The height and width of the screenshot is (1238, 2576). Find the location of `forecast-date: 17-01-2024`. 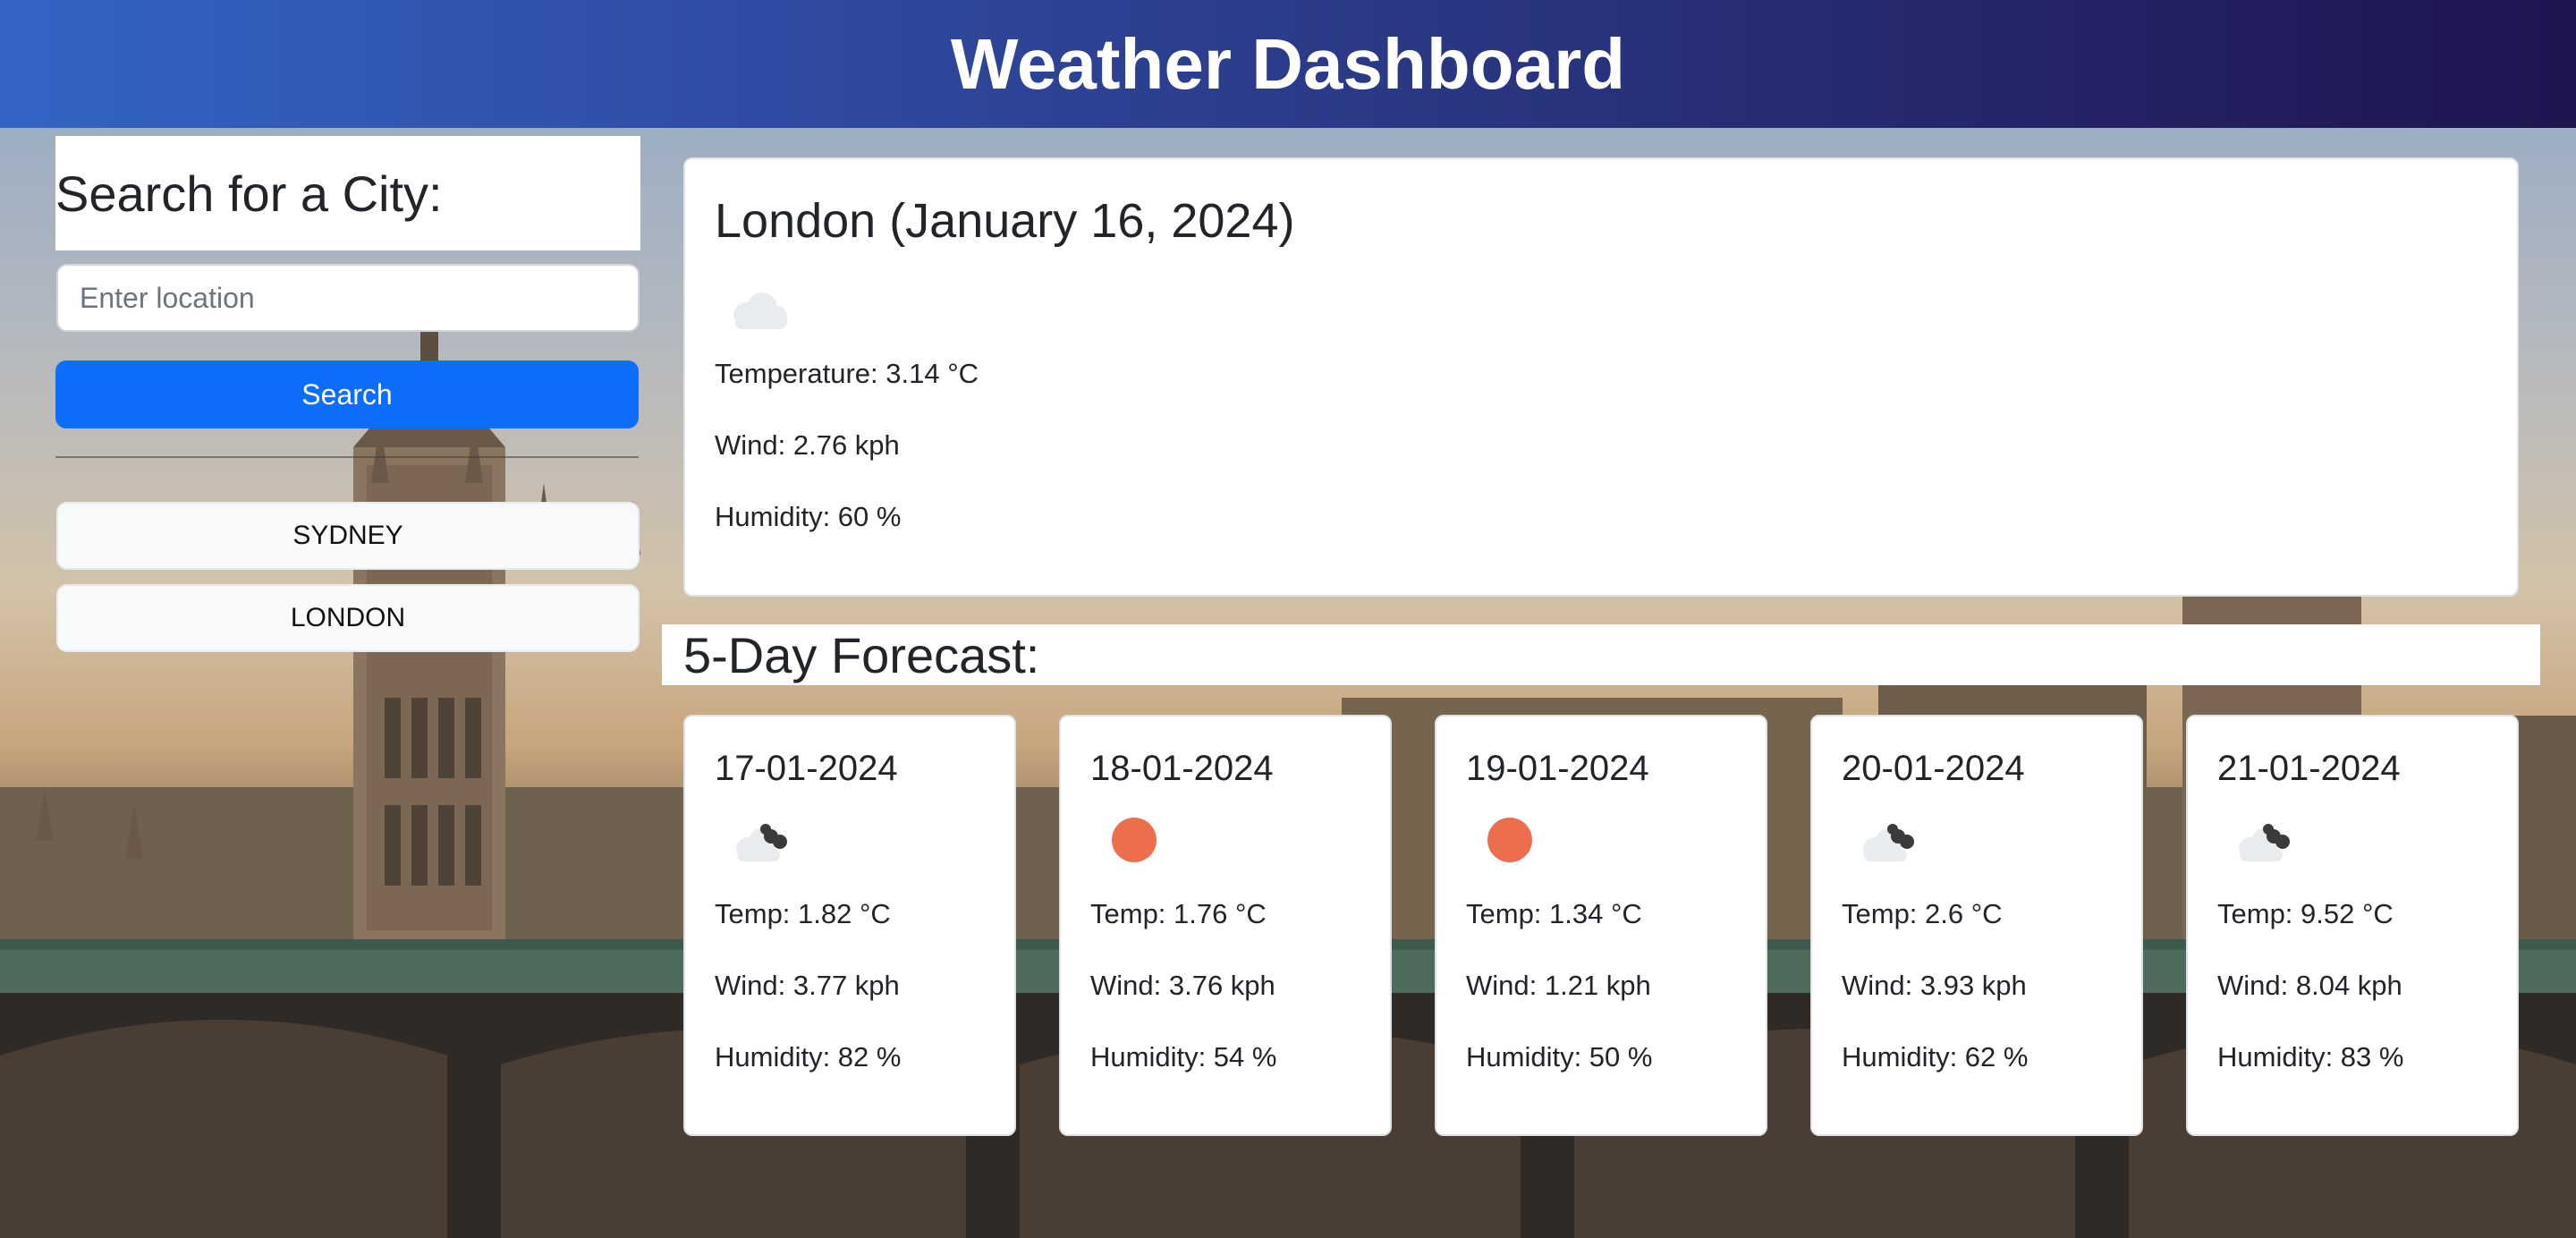

forecast-date: 17-01-2024 is located at coordinates (806, 768).